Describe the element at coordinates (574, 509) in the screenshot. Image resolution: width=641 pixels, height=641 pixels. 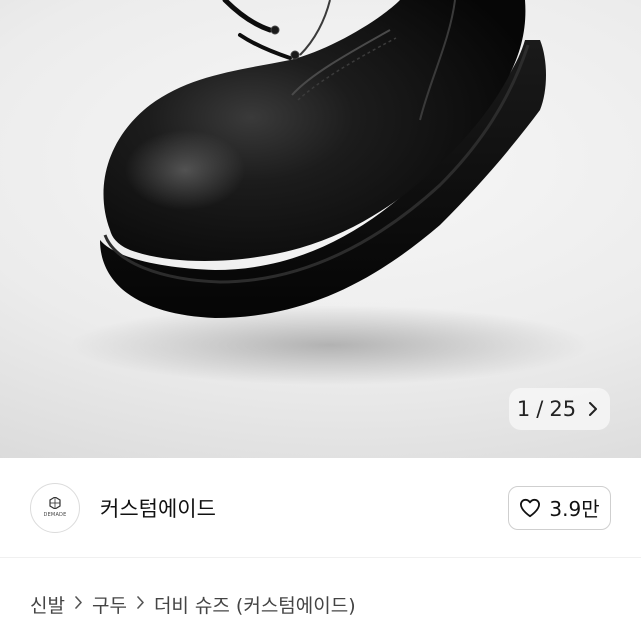
I see `like-count: 3.9만` at that location.